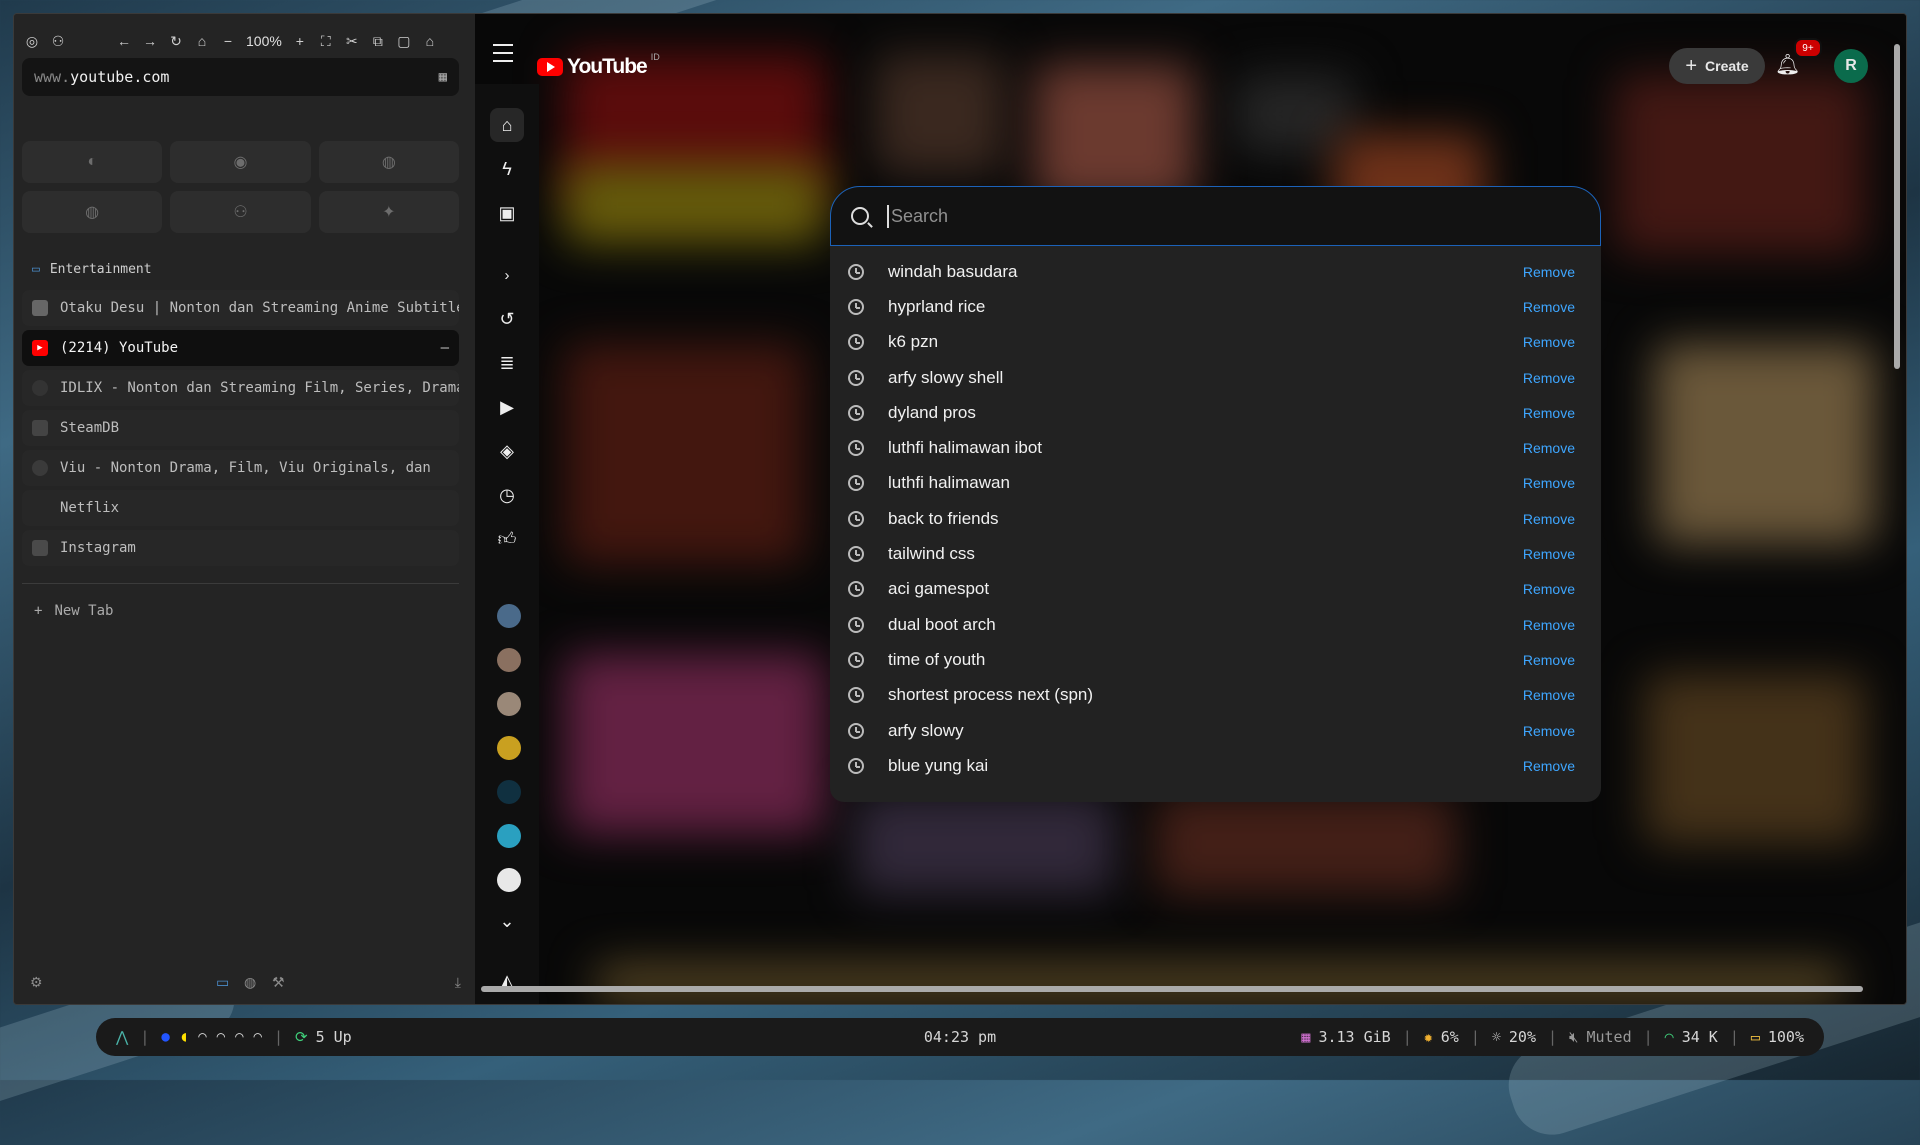  What do you see at coordinates (58, 41) in the screenshot?
I see `extensions-icon: ⚇` at bounding box center [58, 41].